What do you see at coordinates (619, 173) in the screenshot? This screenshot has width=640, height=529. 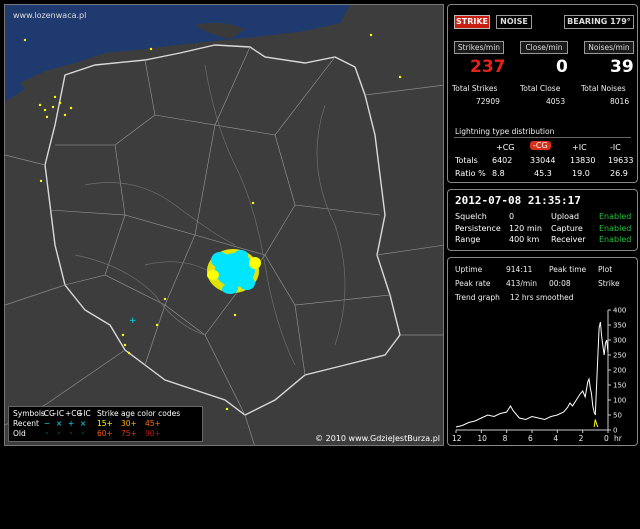 I see `dist-ratio: 26.9` at bounding box center [619, 173].